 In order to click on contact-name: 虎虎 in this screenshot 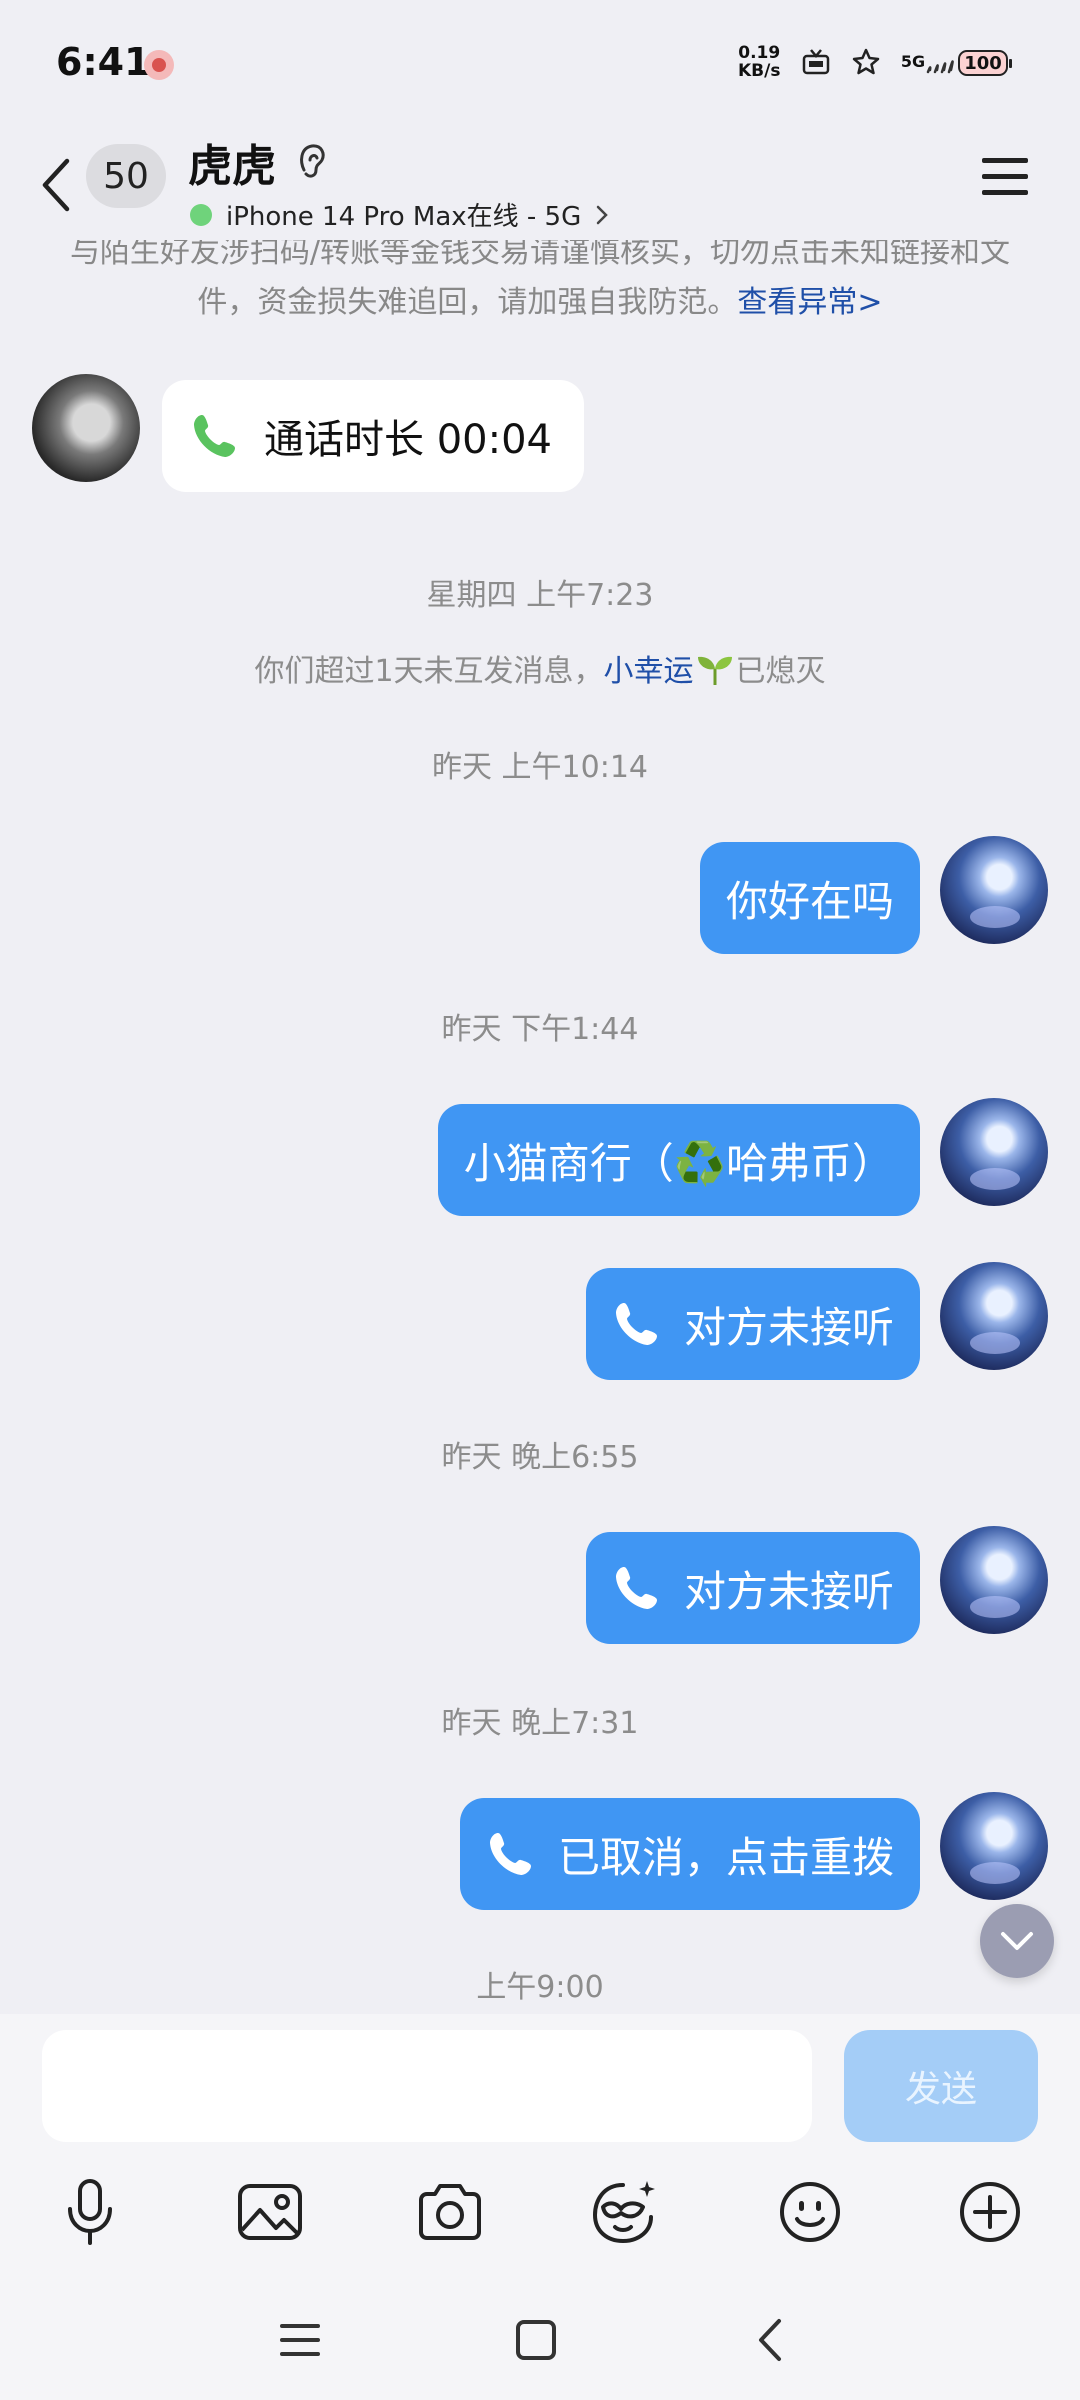, I will do `click(232, 162)`.